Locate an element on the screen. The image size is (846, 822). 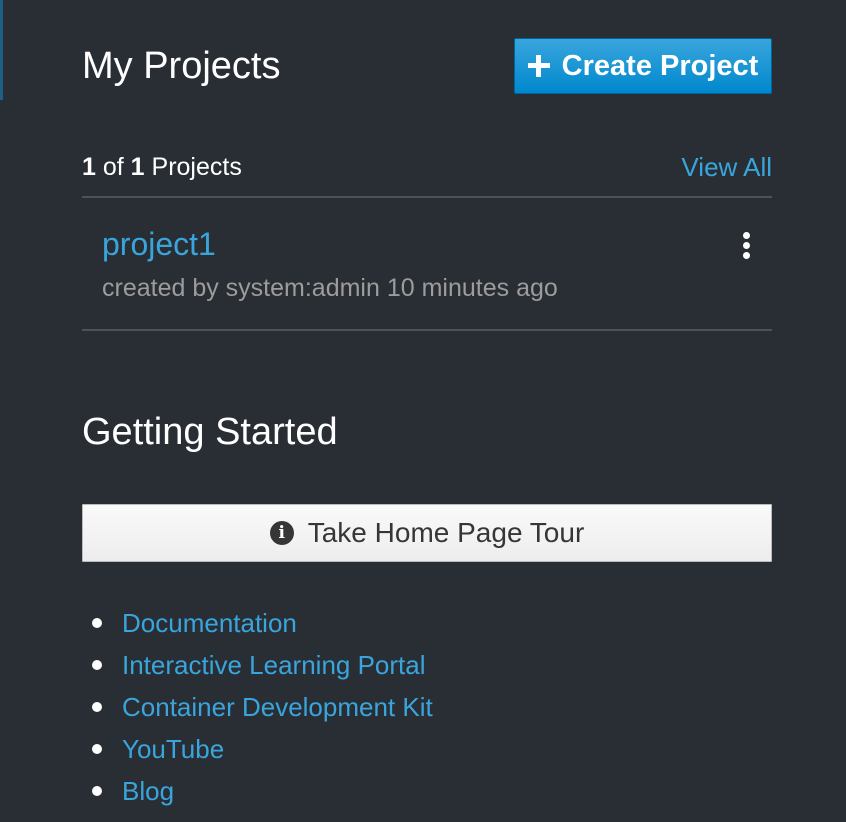
create-project-button: Create Project is located at coordinates (643, 66).